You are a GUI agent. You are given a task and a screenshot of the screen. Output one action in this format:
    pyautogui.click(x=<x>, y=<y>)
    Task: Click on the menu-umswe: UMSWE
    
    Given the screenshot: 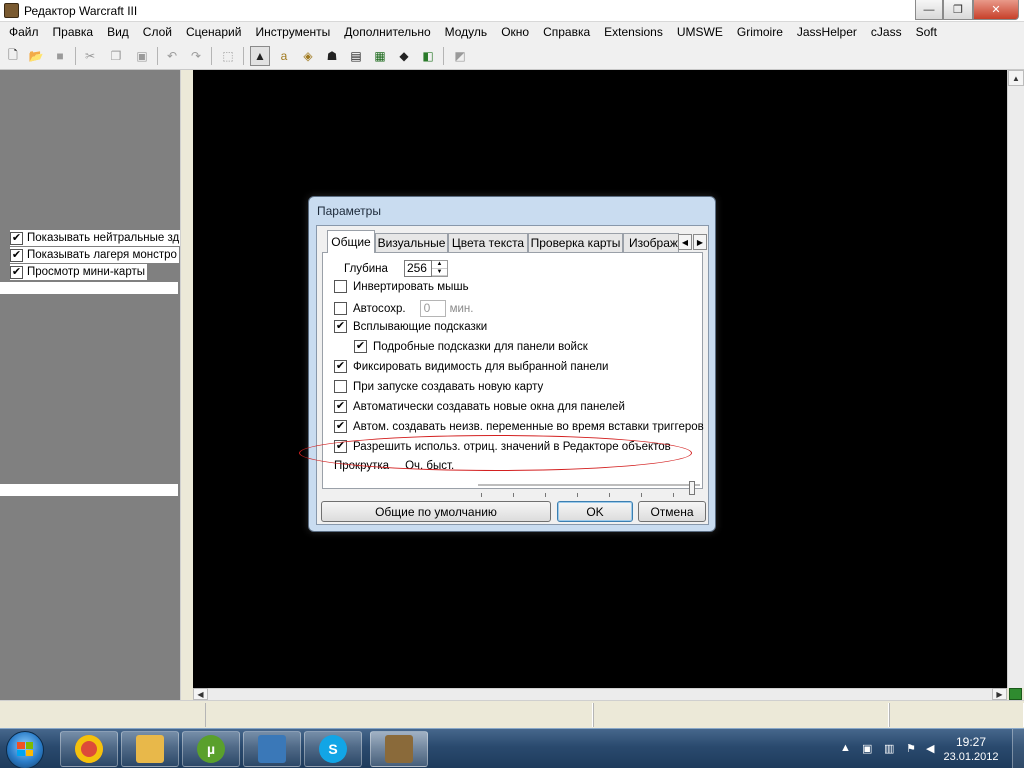 What is the action you would take?
    pyautogui.click(x=700, y=32)
    